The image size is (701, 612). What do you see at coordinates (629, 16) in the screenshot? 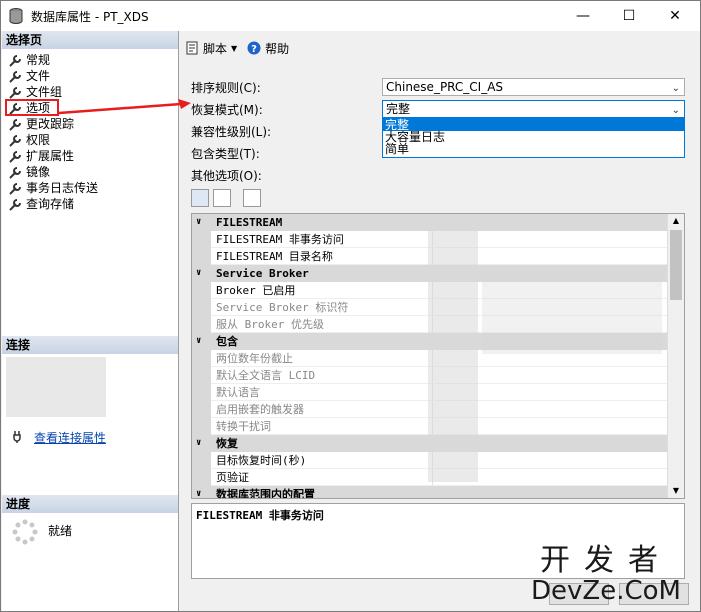
I see `maximize-button: ☐` at bounding box center [629, 16].